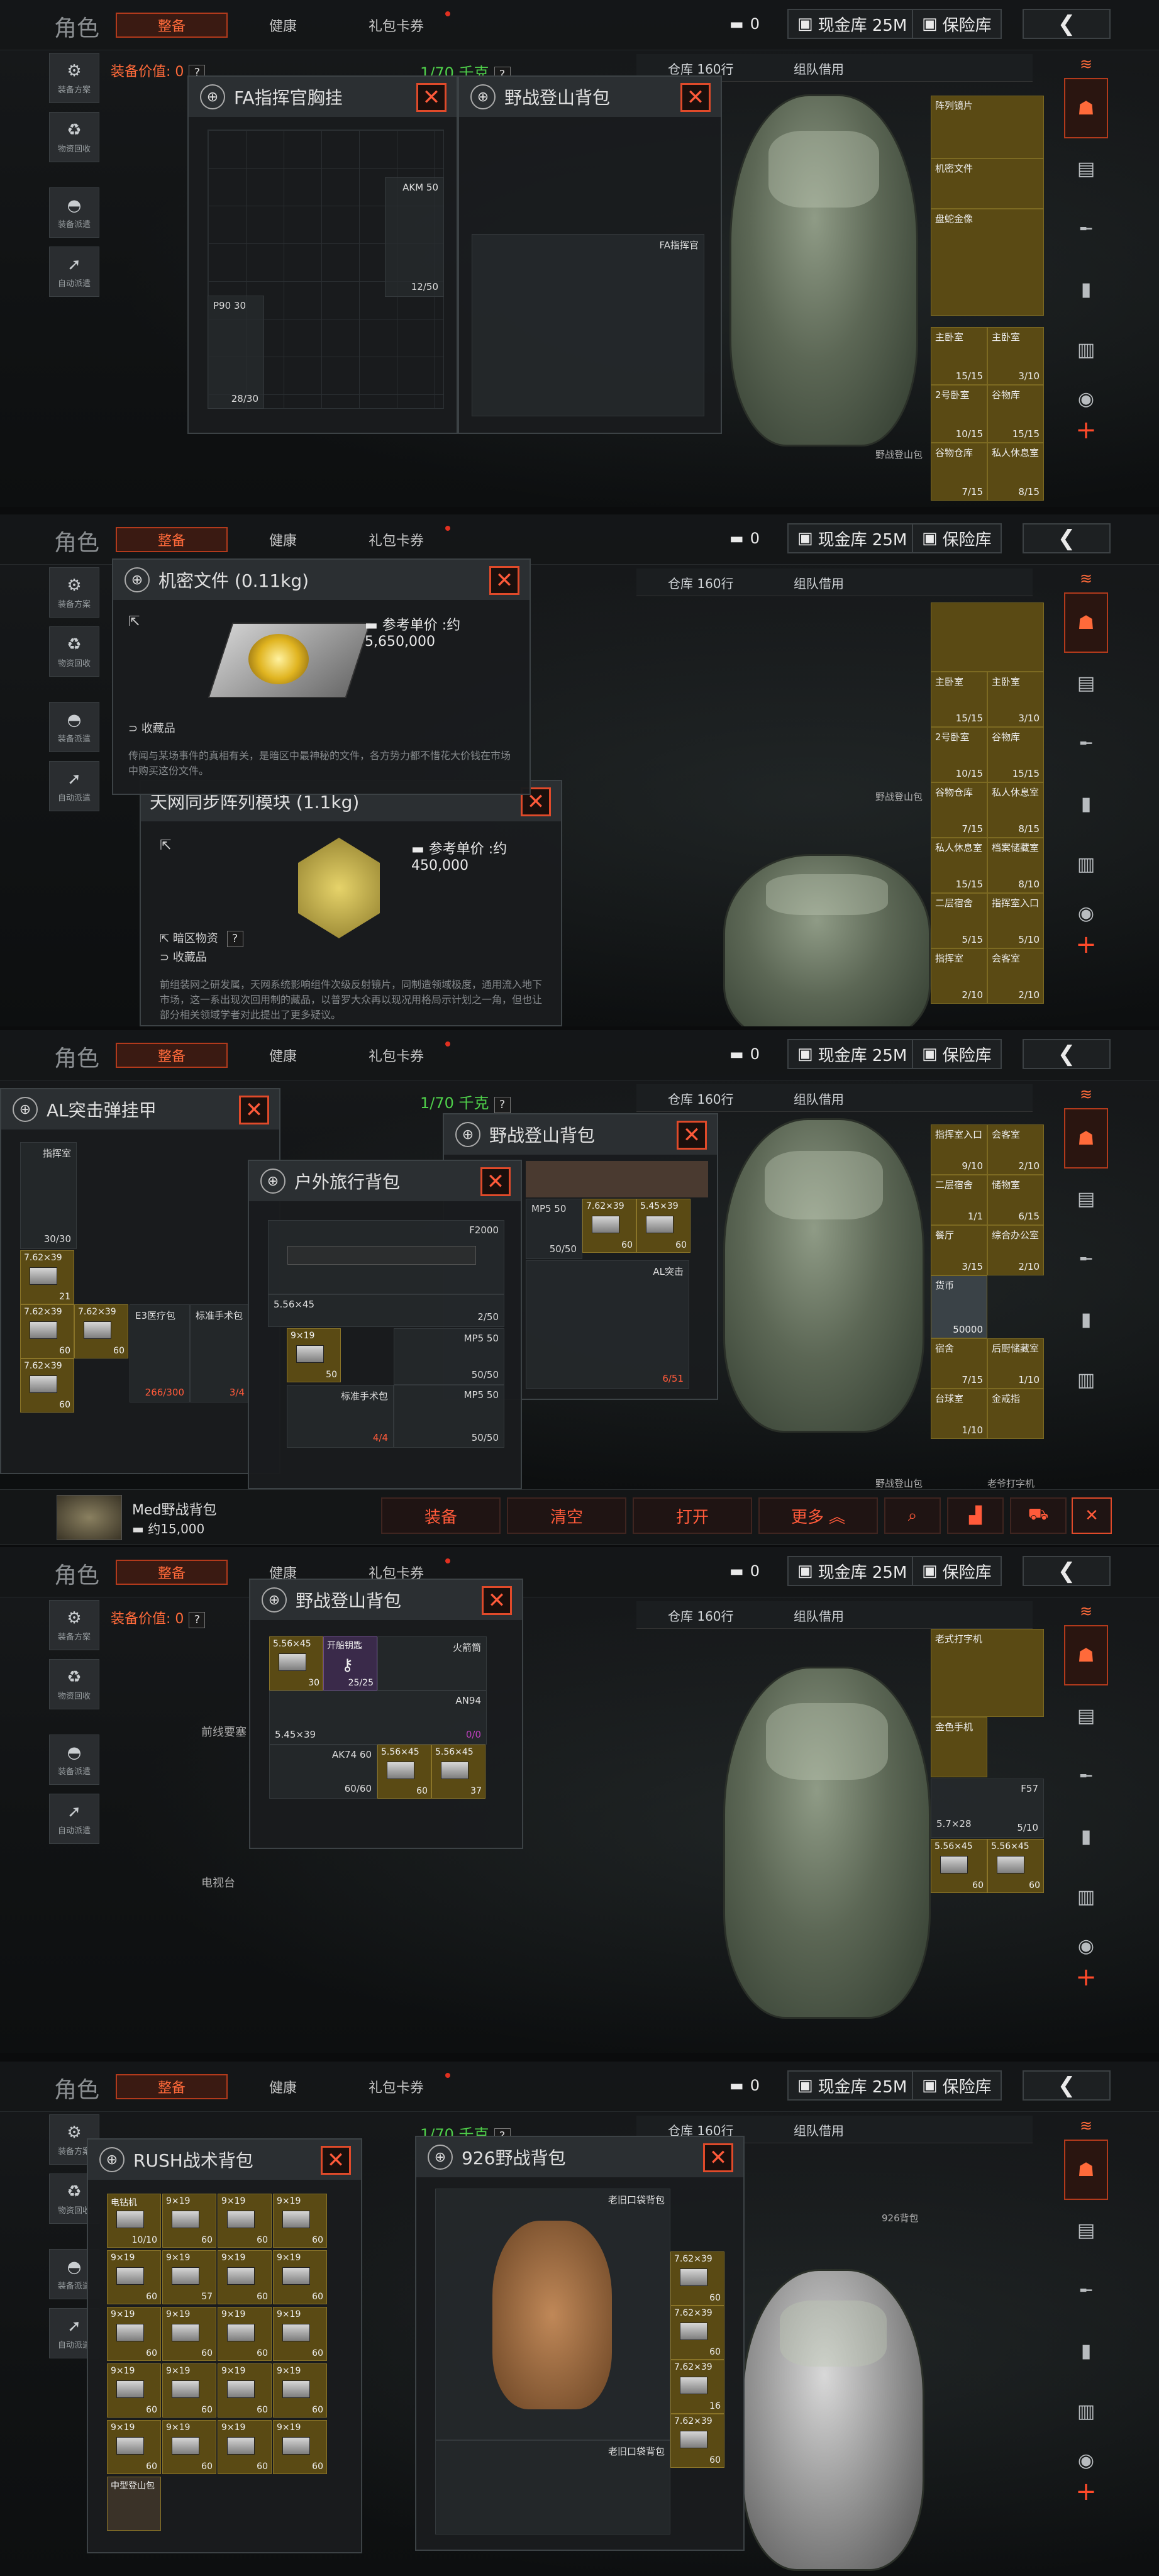 The image size is (1159, 2576). I want to click on magazine-item: AKM 50 12/50, so click(414, 237).